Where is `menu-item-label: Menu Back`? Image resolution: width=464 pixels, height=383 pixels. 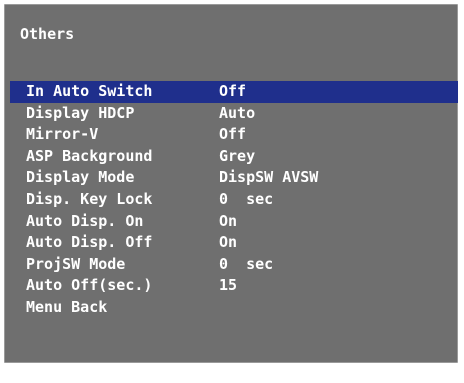
menu-item-label: Menu Back is located at coordinates (67, 306).